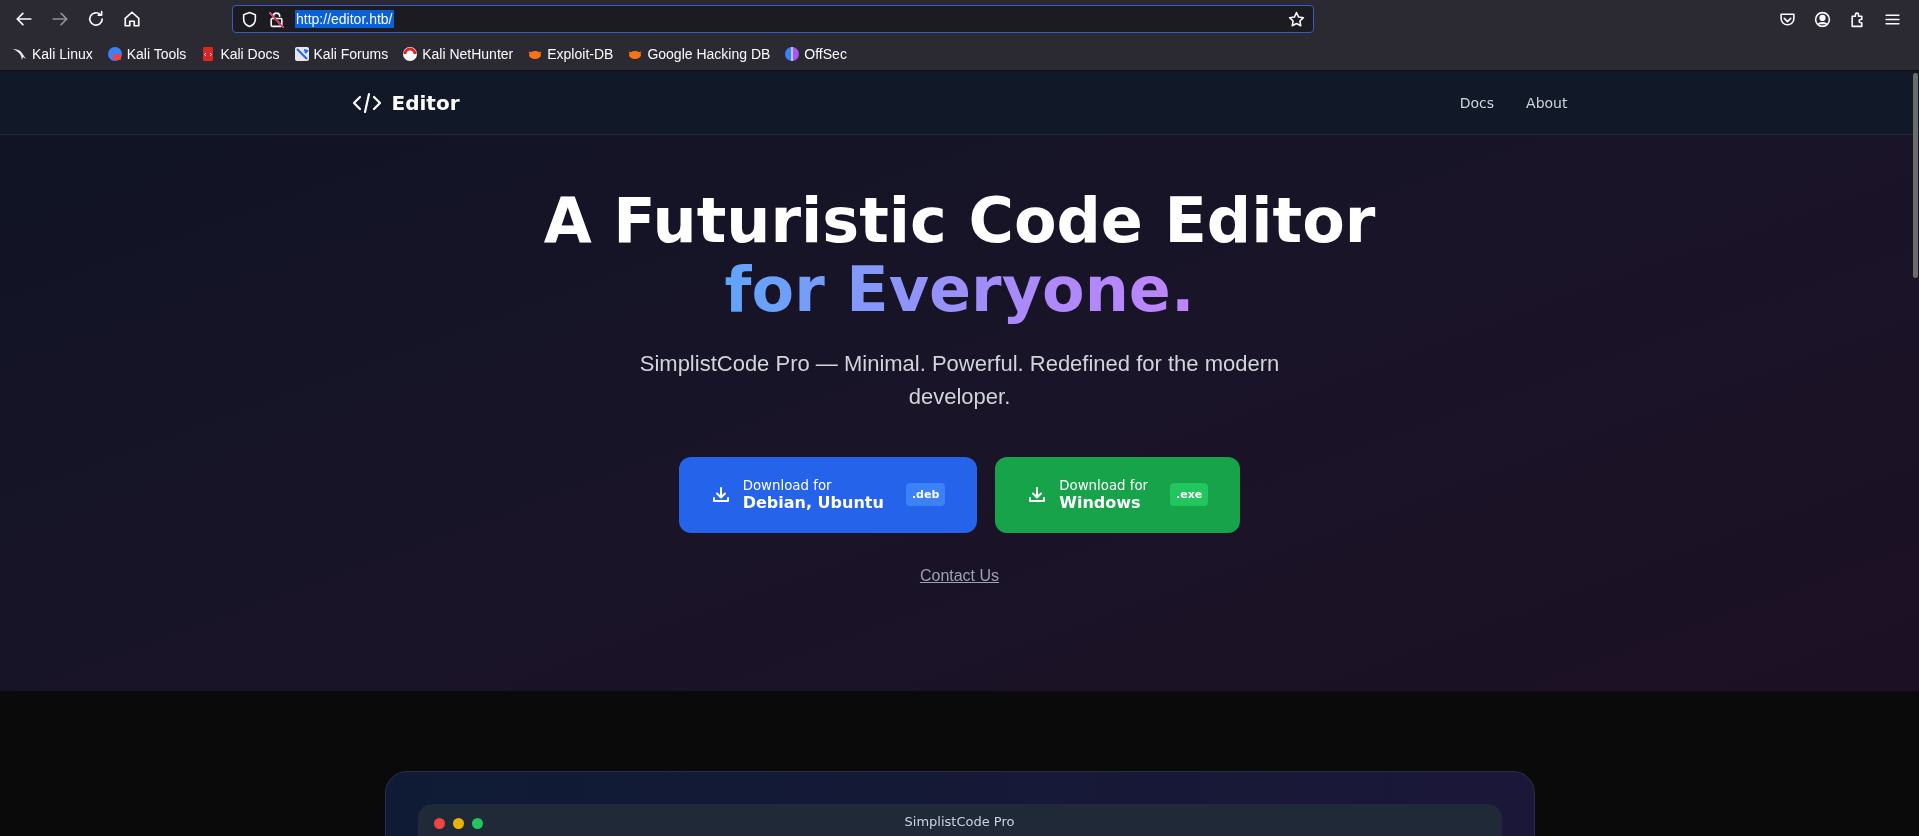  What do you see at coordinates (341, 54) in the screenshot?
I see `bookmark: Kali Forums` at bounding box center [341, 54].